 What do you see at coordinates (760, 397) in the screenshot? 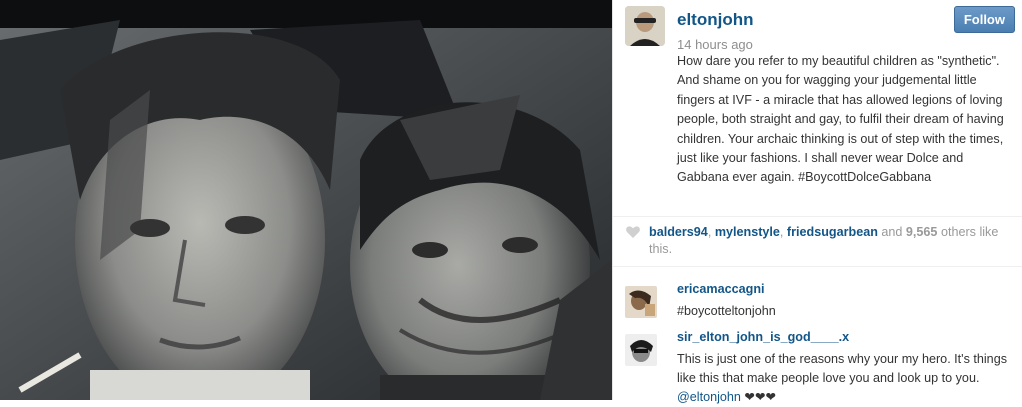
I see `heart-emoji-icon: ❤❤❤` at bounding box center [760, 397].